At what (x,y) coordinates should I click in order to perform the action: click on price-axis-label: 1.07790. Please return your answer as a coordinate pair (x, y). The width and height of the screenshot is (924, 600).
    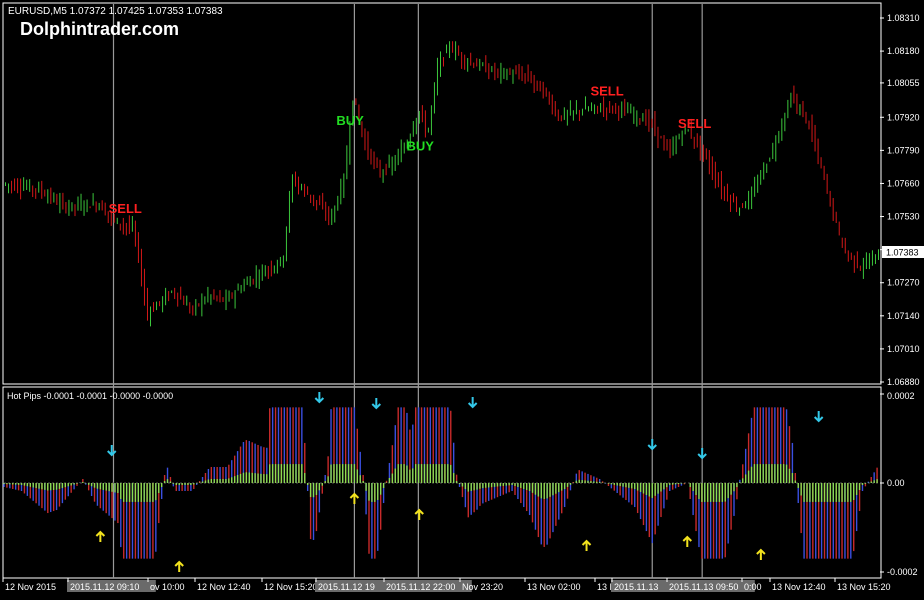
    Looking at the image, I should click on (903, 150).